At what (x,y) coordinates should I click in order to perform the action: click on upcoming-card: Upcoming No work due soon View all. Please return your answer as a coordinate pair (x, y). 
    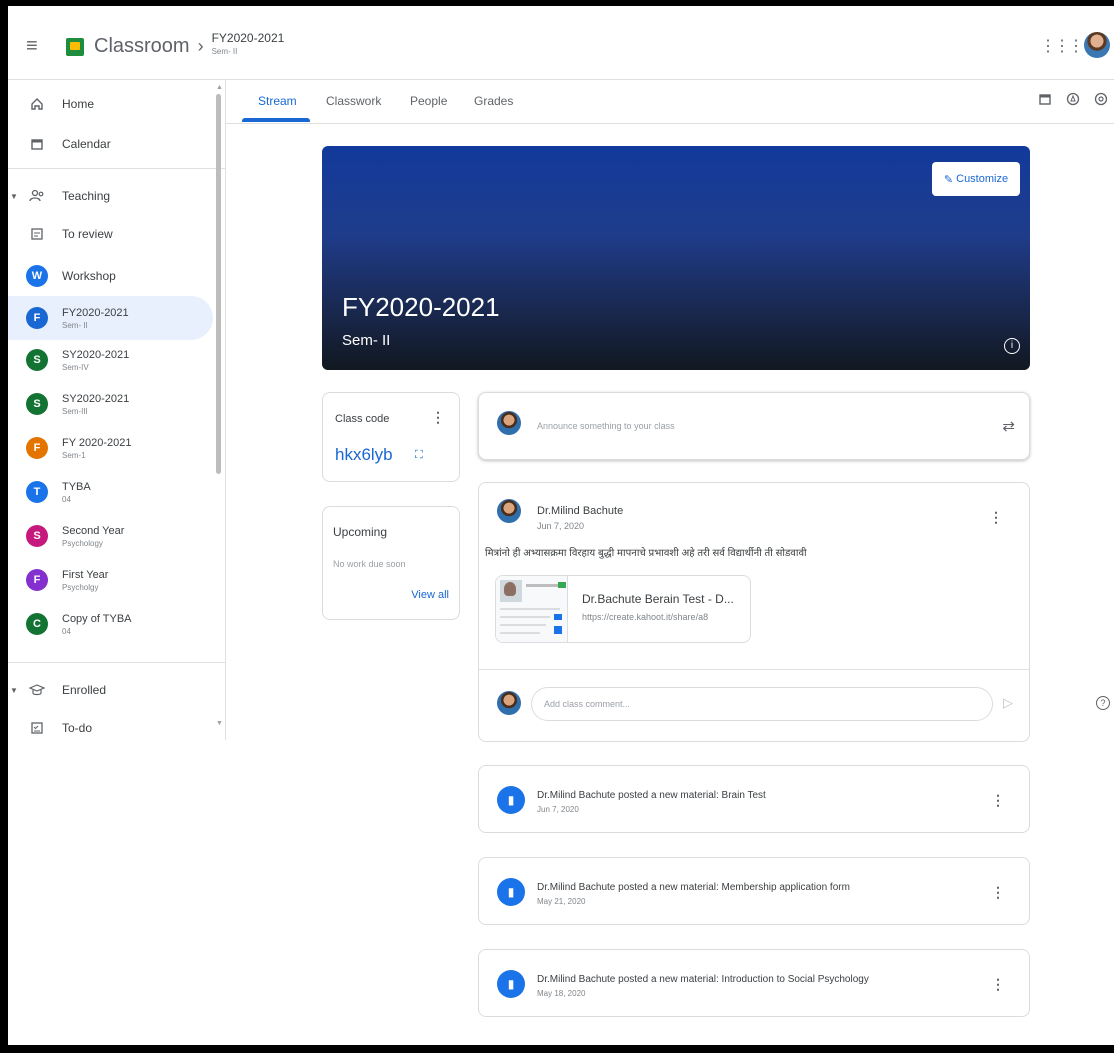
    Looking at the image, I should click on (391, 563).